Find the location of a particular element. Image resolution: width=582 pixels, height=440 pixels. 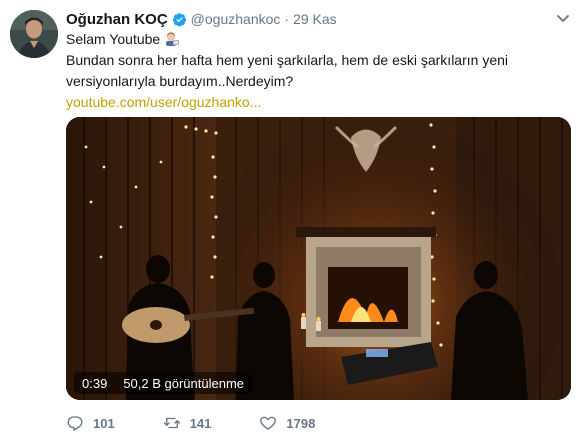

like-count: 1798 is located at coordinates (301, 423).